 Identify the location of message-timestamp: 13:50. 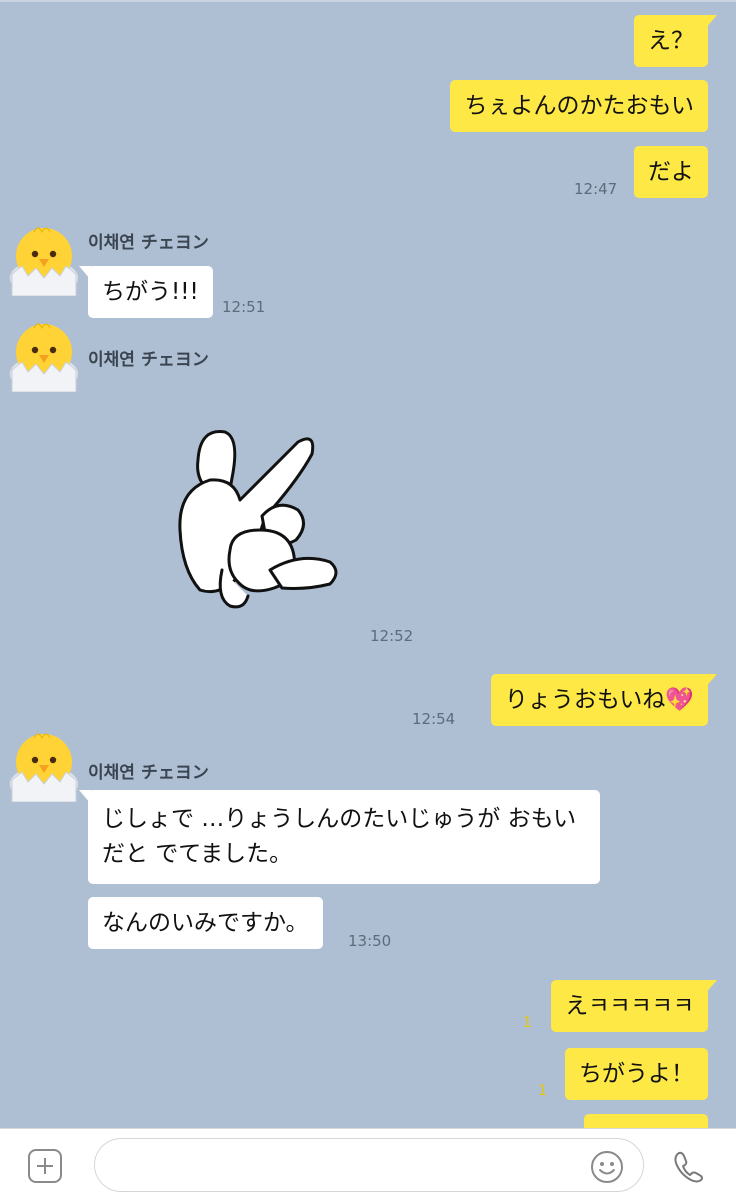
(370, 941).